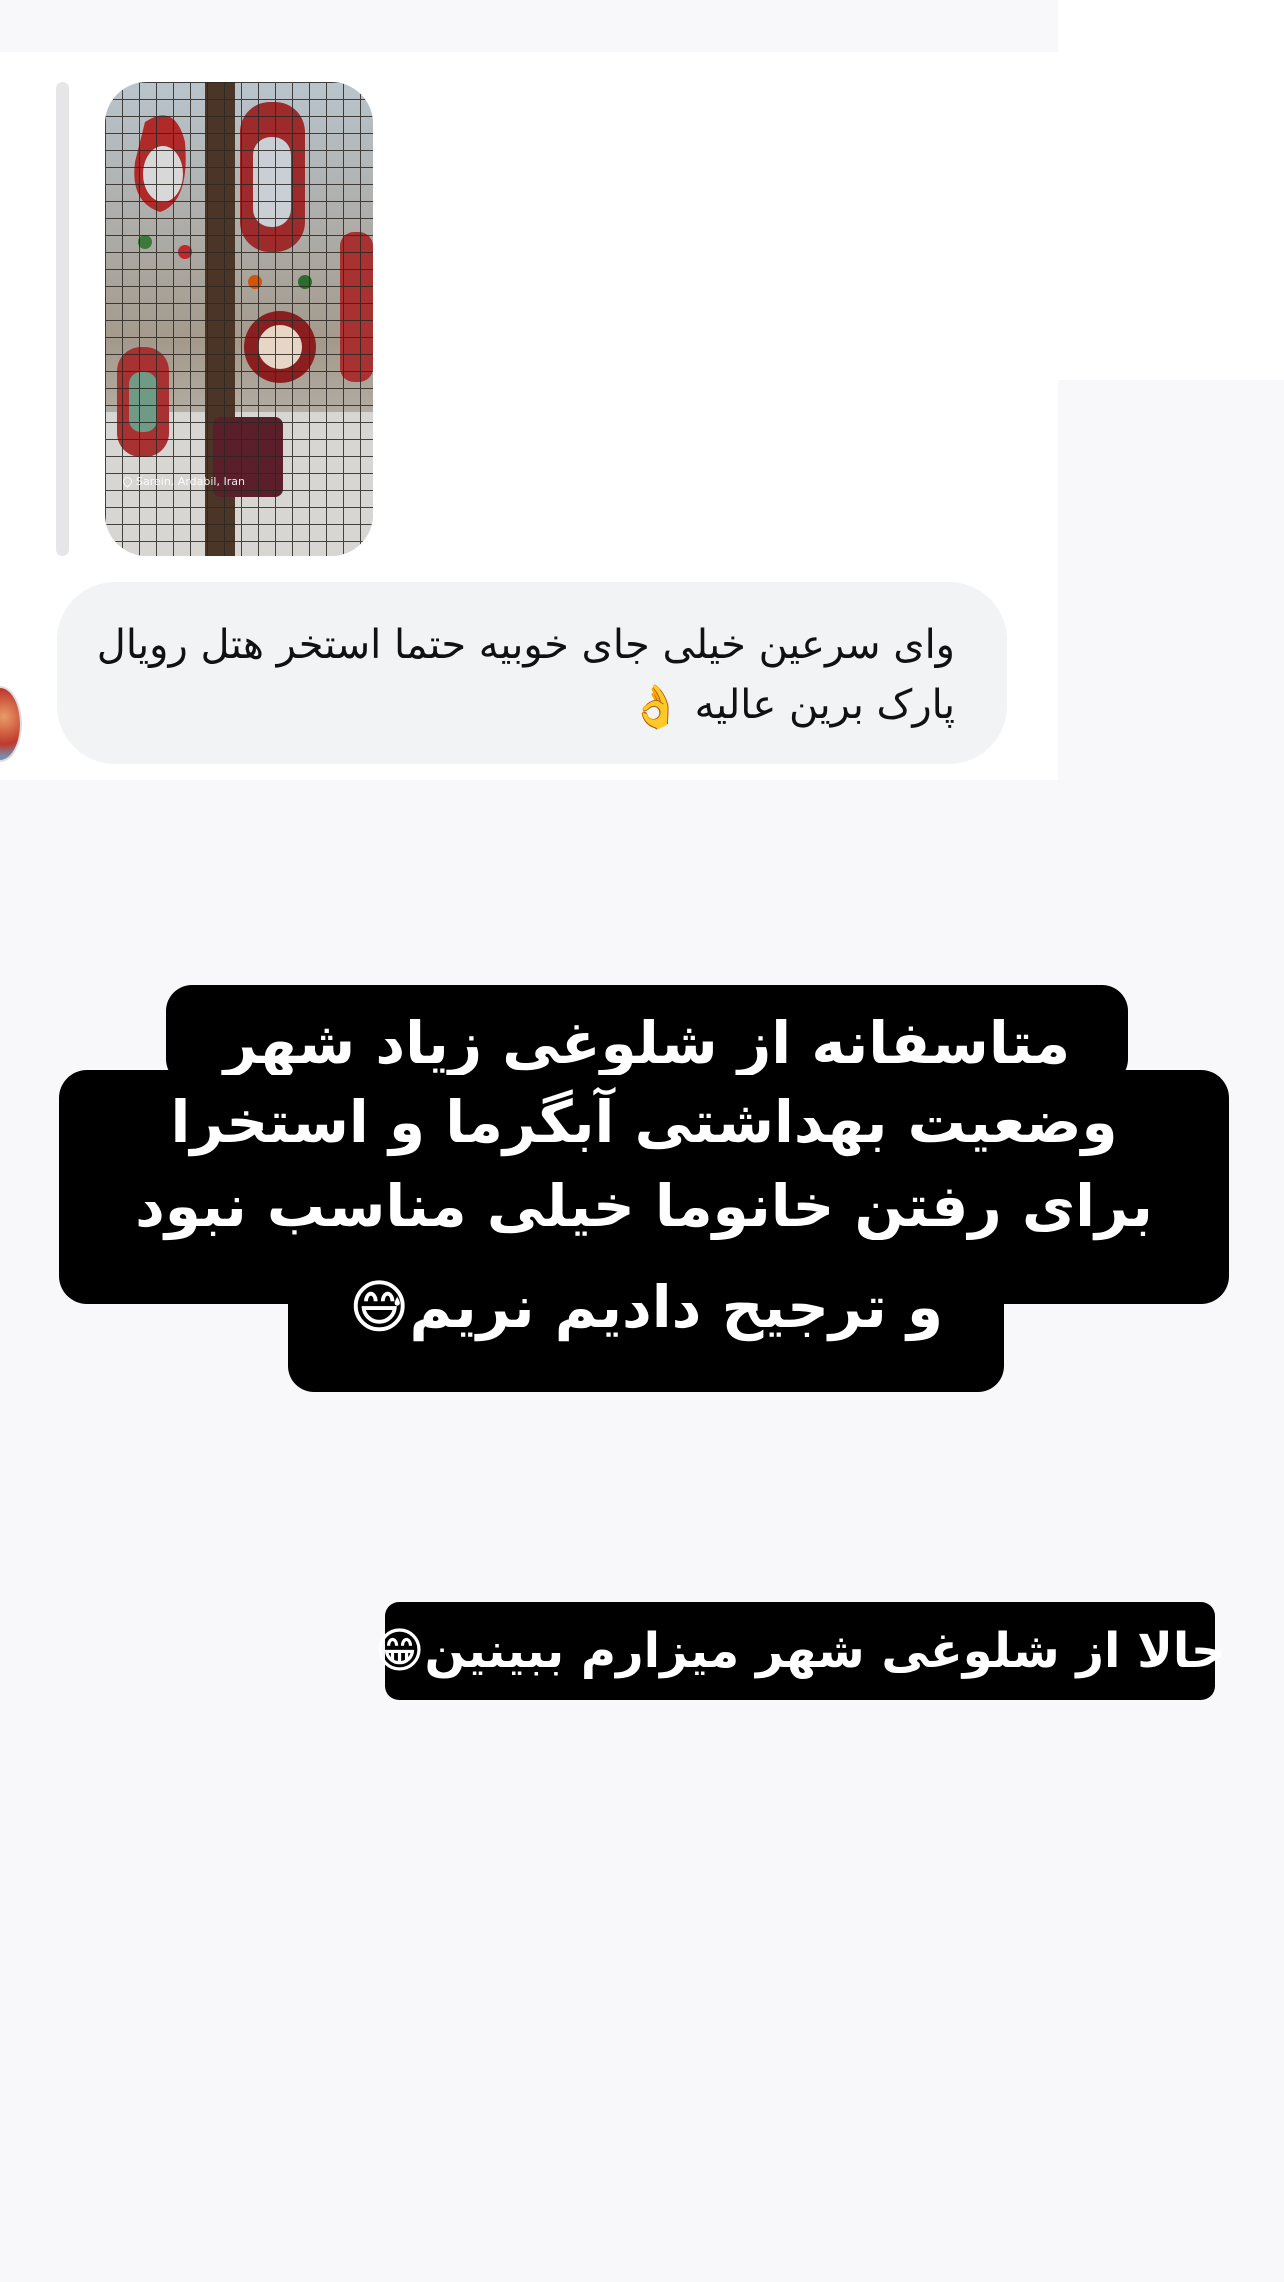 This screenshot has width=1284, height=2282. Describe the element at coordinates (647, 1035) in the screenshot. I see `caption-line-1: متاسفانه از شلوغی زیاد شهر` at that location.